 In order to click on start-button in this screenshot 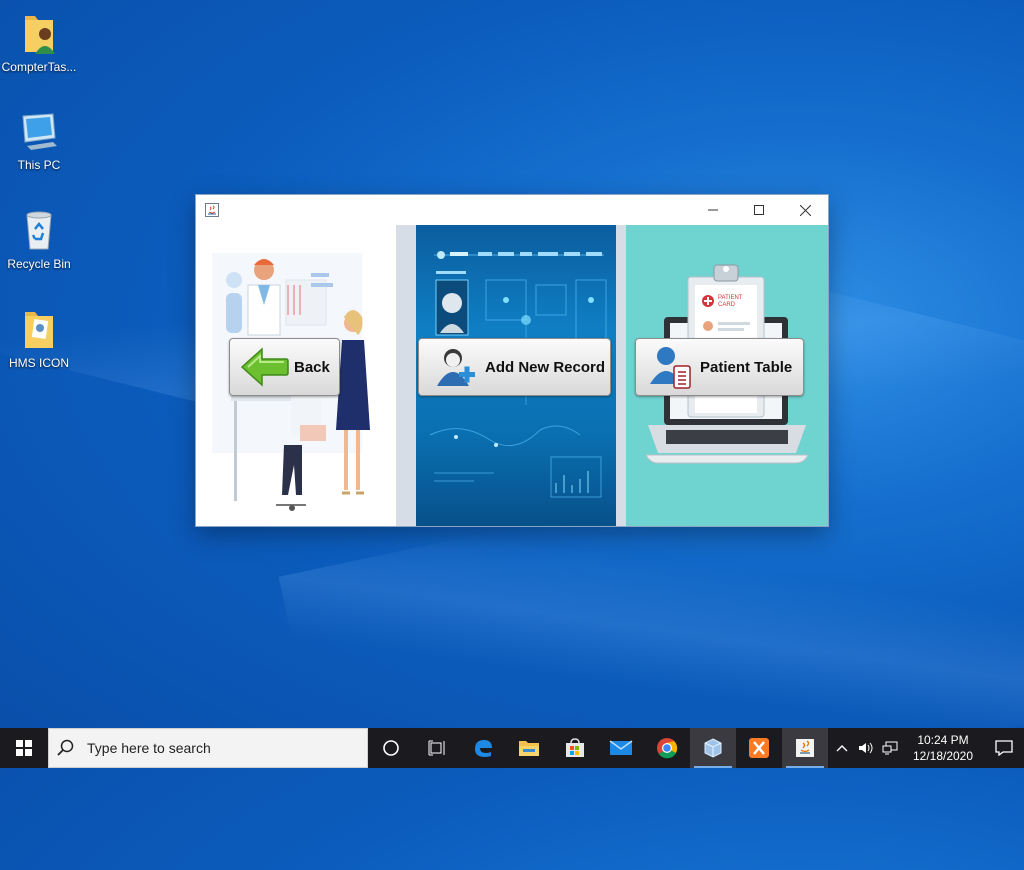, I will do `click(24, 748)`.